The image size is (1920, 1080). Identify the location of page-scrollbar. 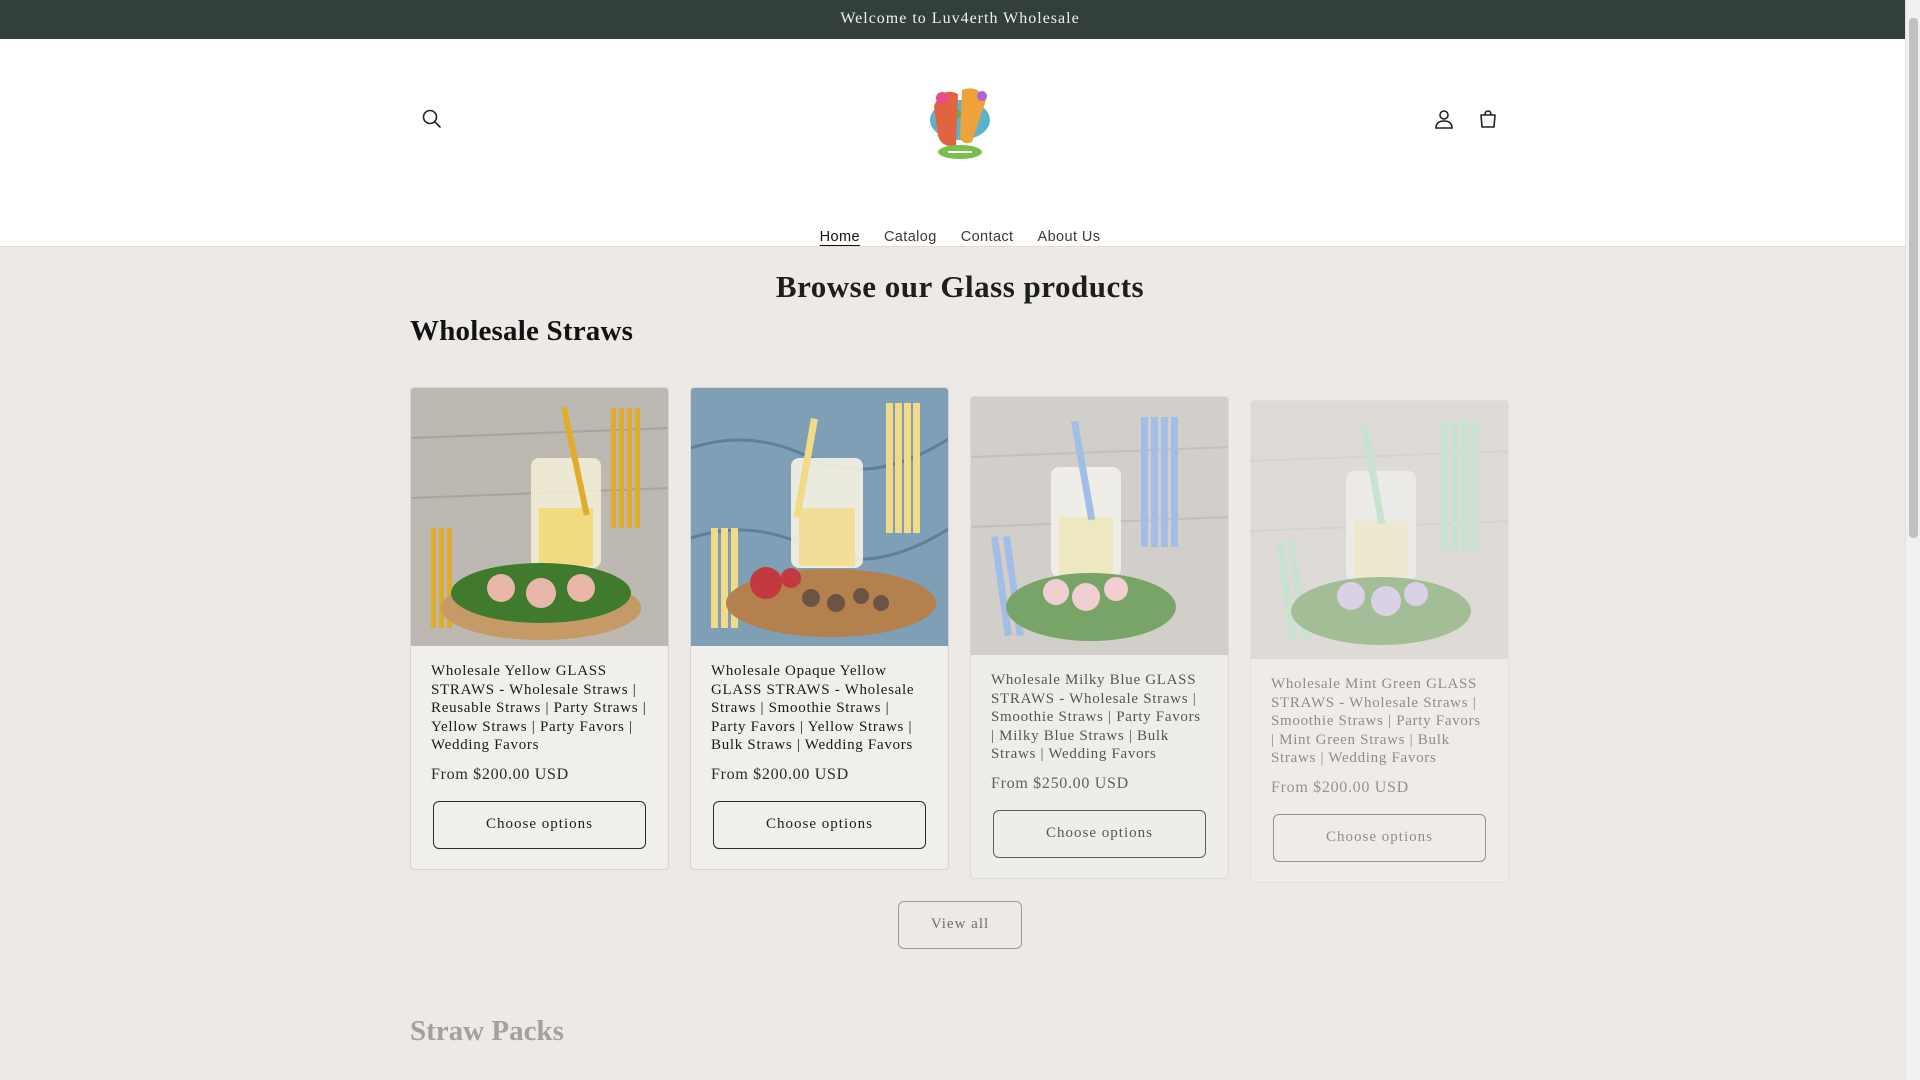
(1912, 540).